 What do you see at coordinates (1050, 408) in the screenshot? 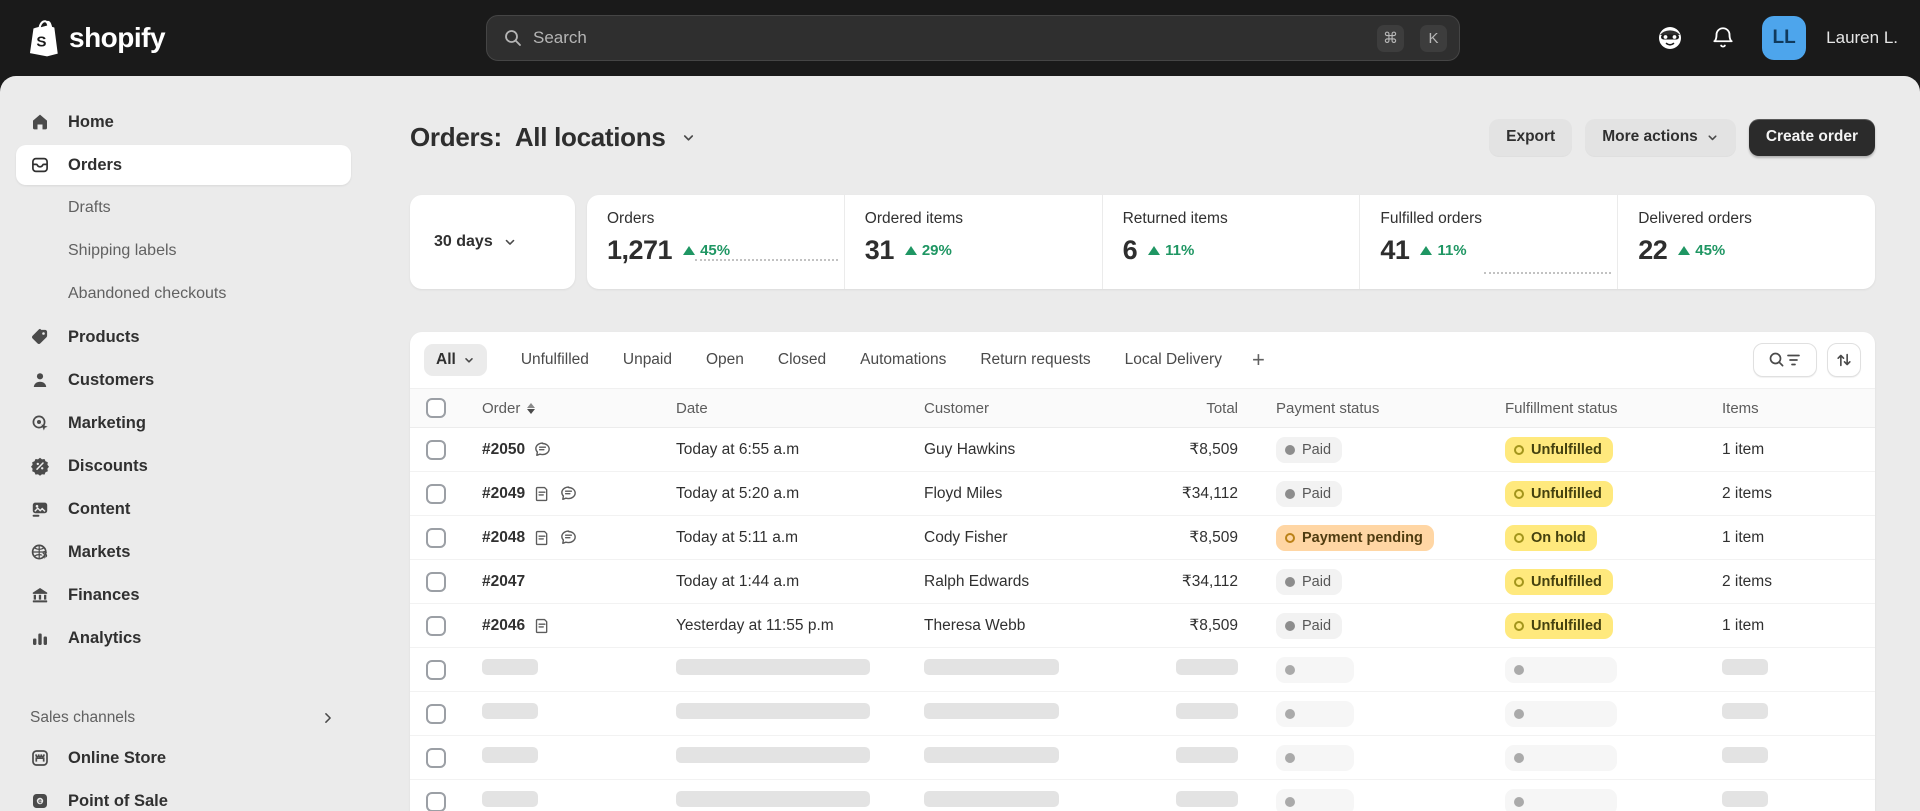
I see `column-customer: Customer` at bounding box center [1050, 408].